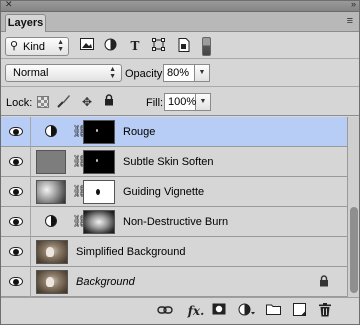  Describe the element at coordinates (9, 5) in the screenshot. I see `close-panel-icon: ✕` at that location.